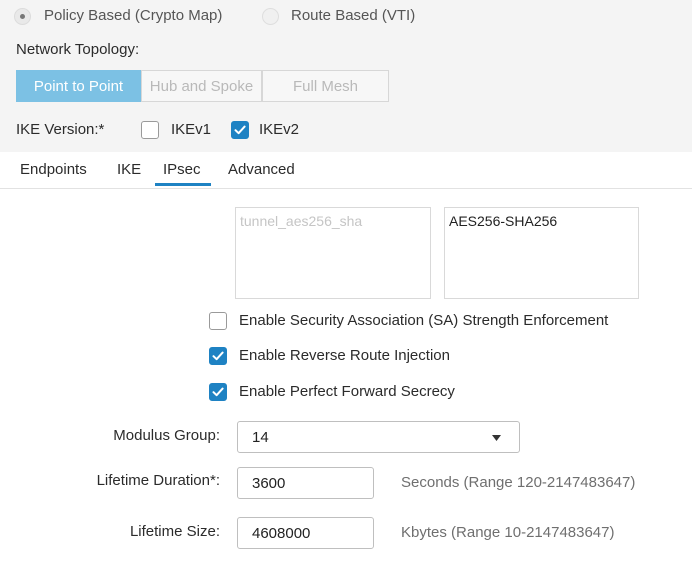  I want to click on perfect-forward-secrecy-checkbox, so click(218, 392).